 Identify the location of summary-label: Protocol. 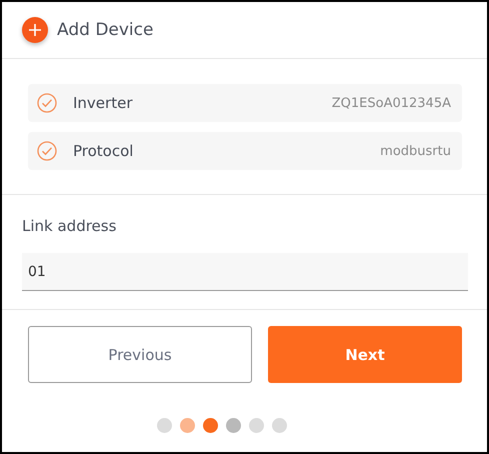
(103, 151).